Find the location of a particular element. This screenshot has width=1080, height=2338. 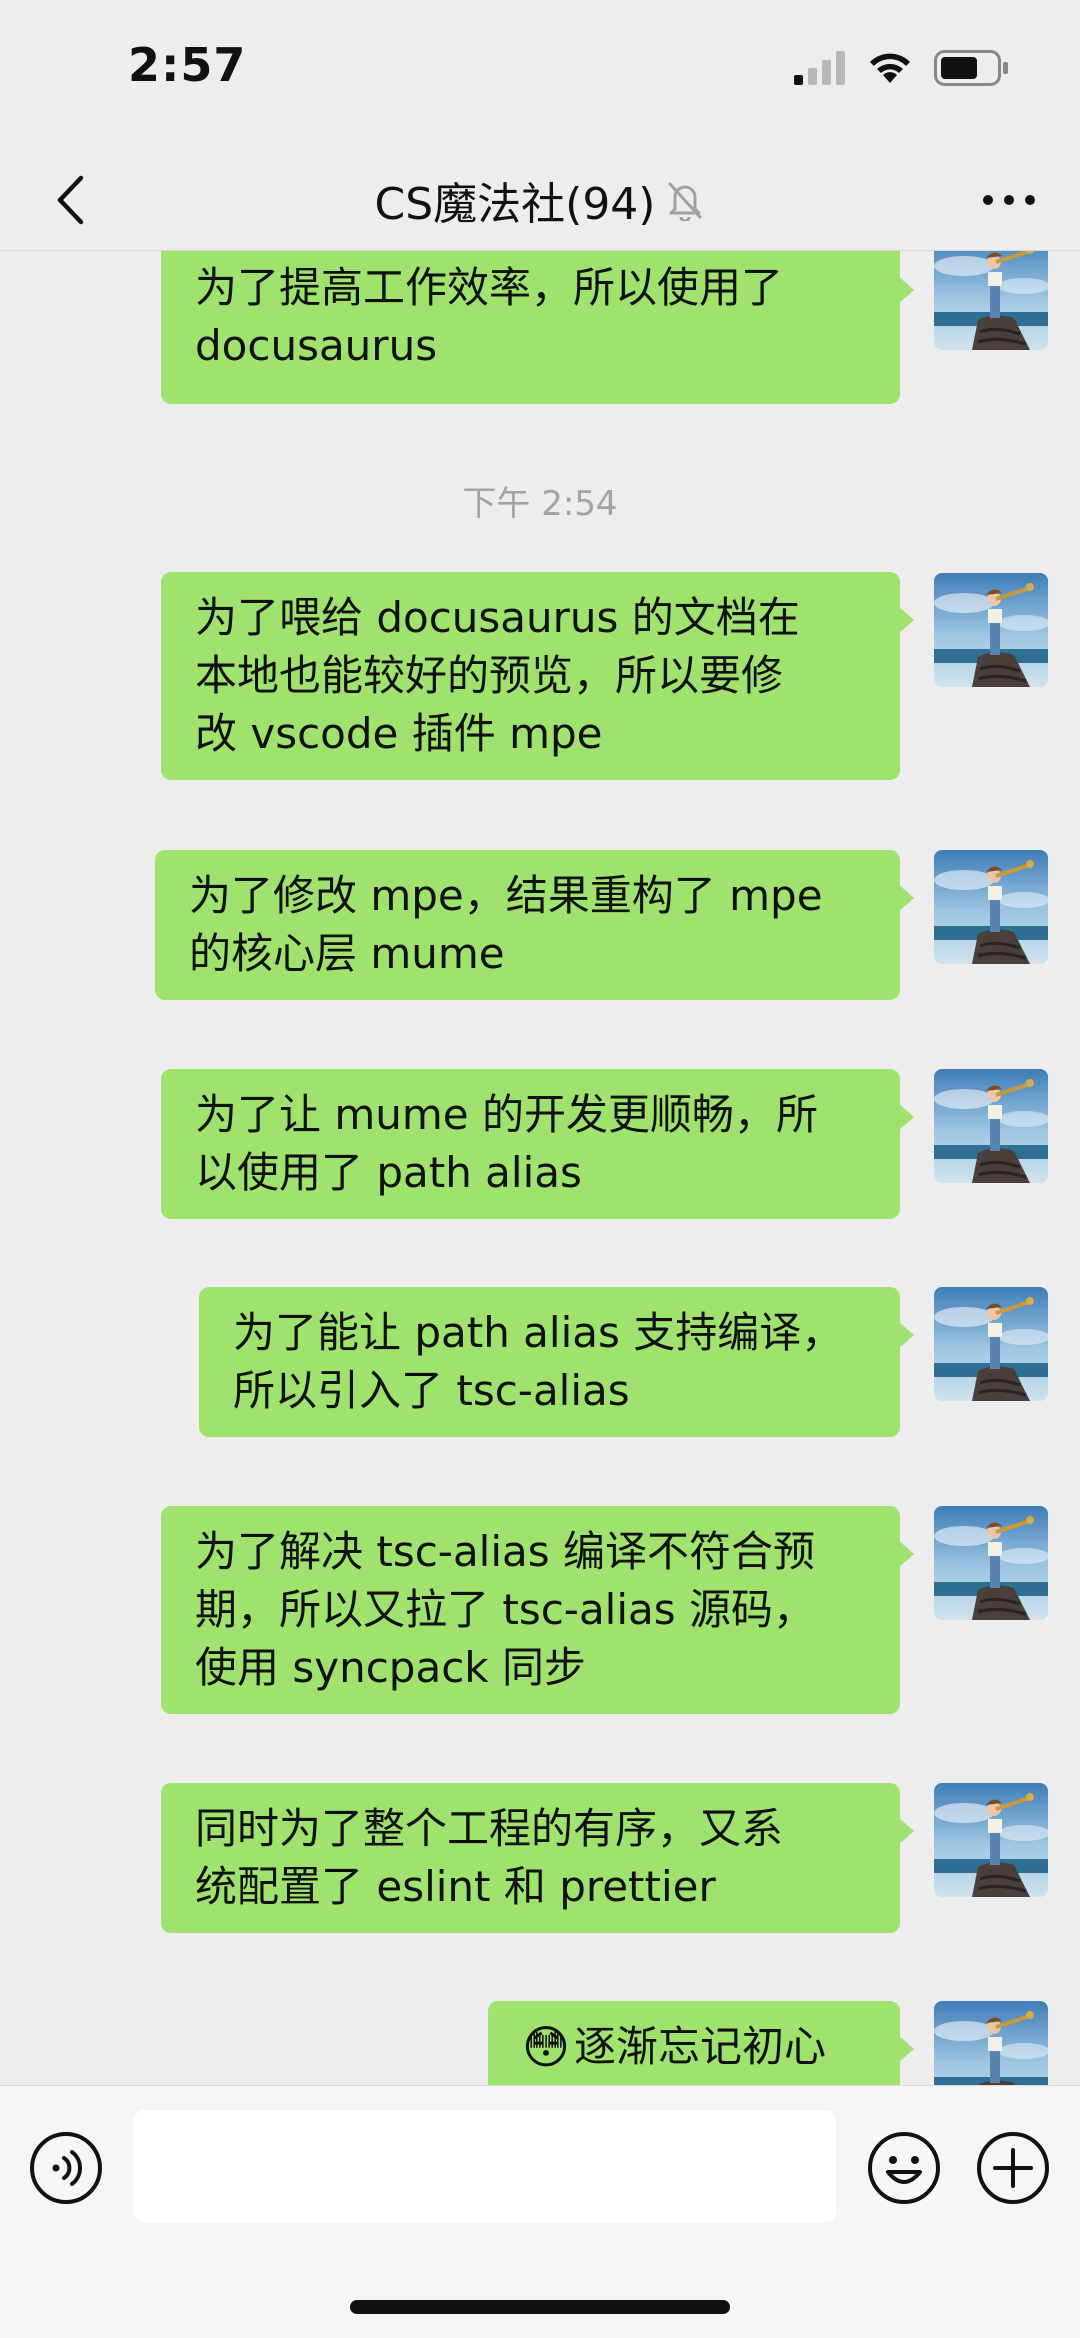

status-icons is located at coordinates (902, 68).